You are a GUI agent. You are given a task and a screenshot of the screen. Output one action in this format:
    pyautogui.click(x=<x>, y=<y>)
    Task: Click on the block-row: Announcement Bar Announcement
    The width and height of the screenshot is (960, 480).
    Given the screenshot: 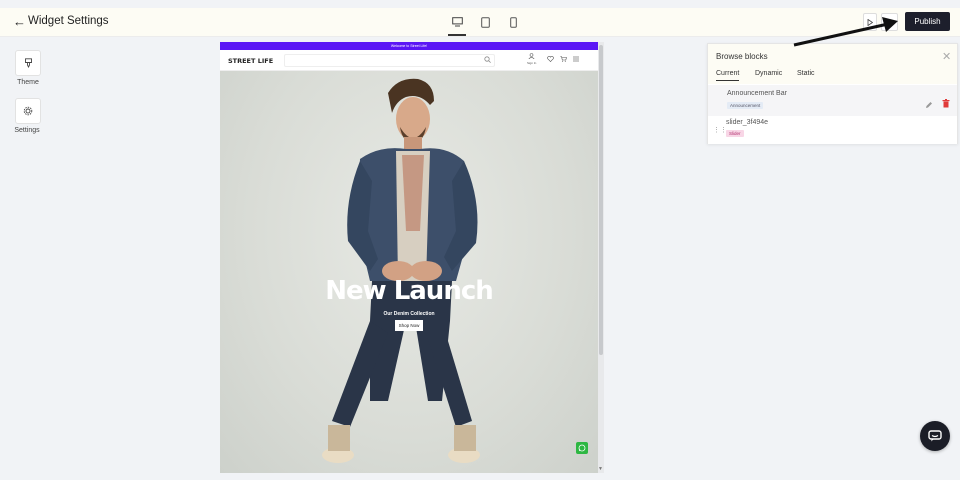 What is the action you would take?
    pyautogui.click(x=832, y=100)
    